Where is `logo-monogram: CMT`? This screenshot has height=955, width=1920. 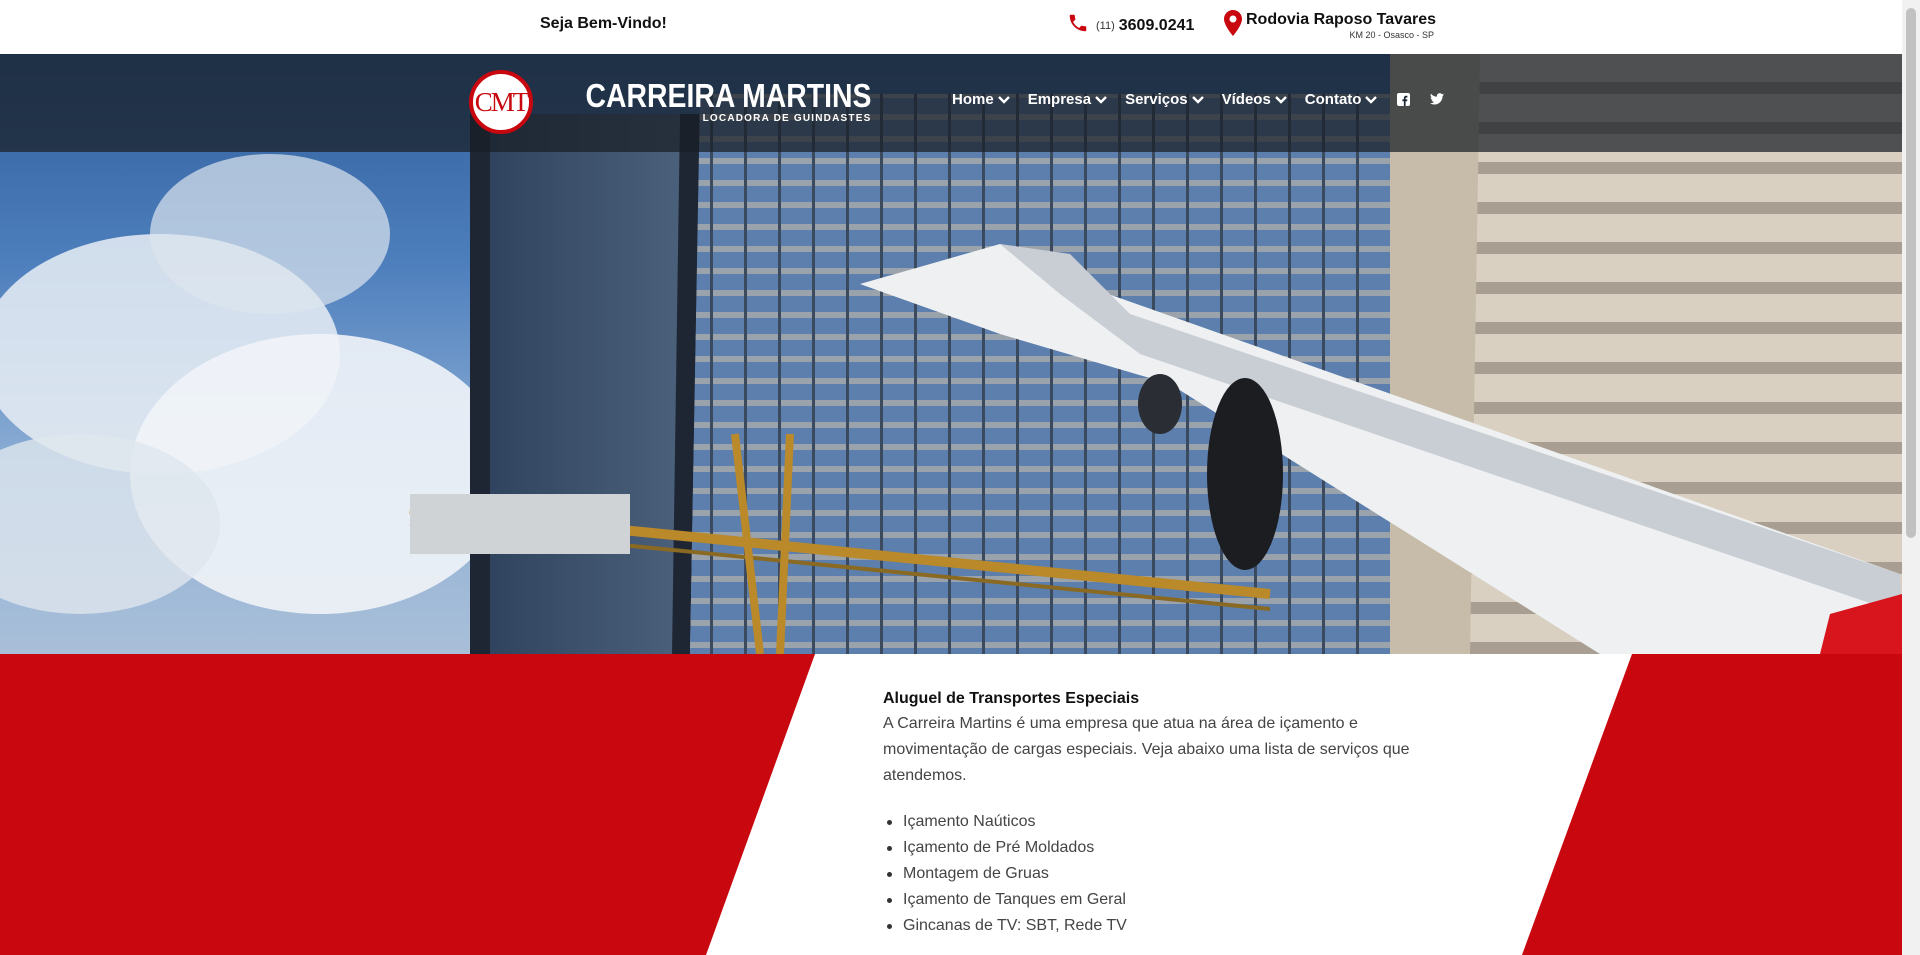
logo-monogram: CMT is located at coordinates (501, 101).